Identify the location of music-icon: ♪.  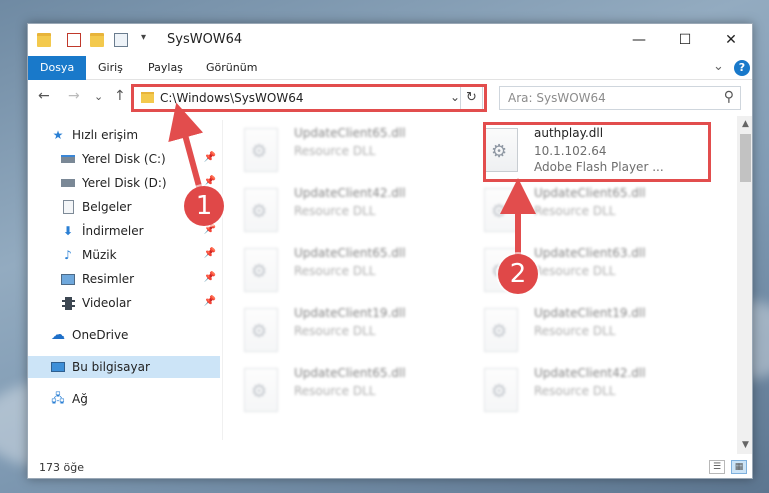
(68, 255).